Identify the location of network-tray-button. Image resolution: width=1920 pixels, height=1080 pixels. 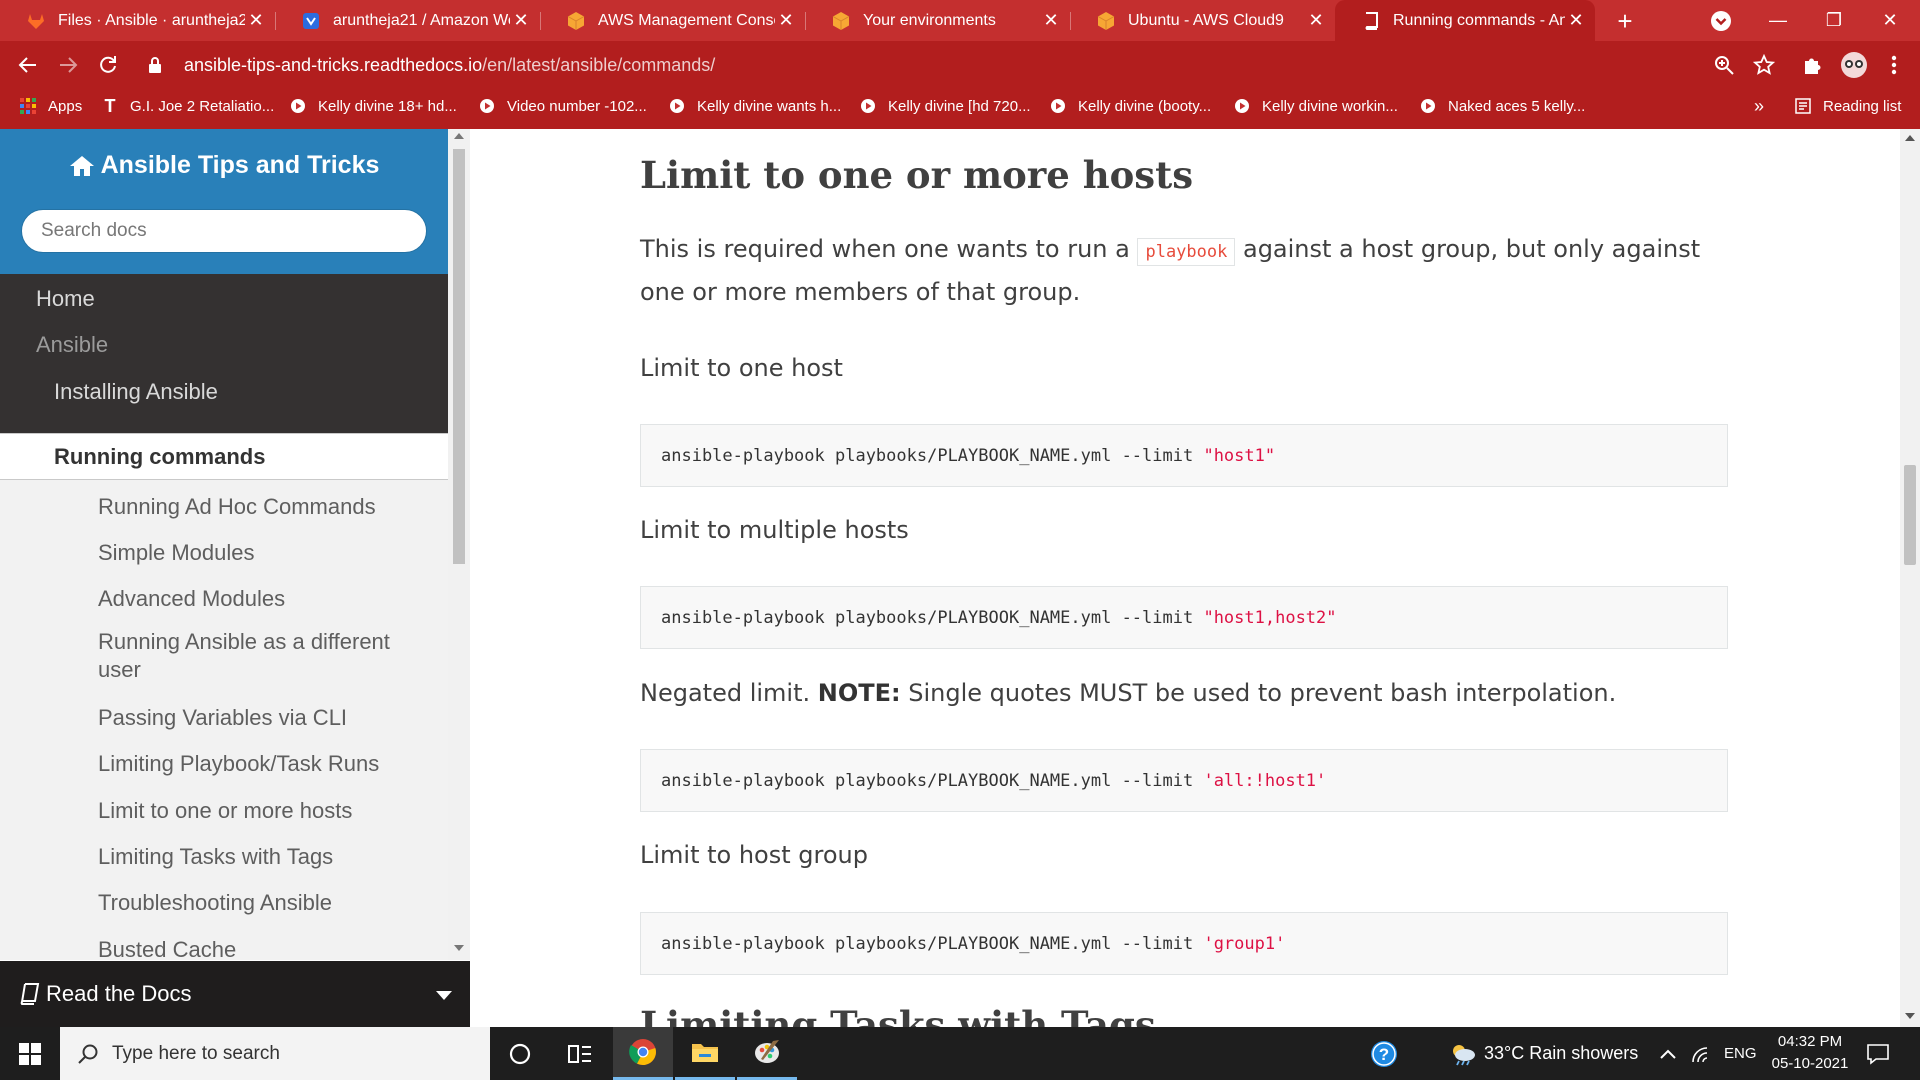
(1701, 1053).